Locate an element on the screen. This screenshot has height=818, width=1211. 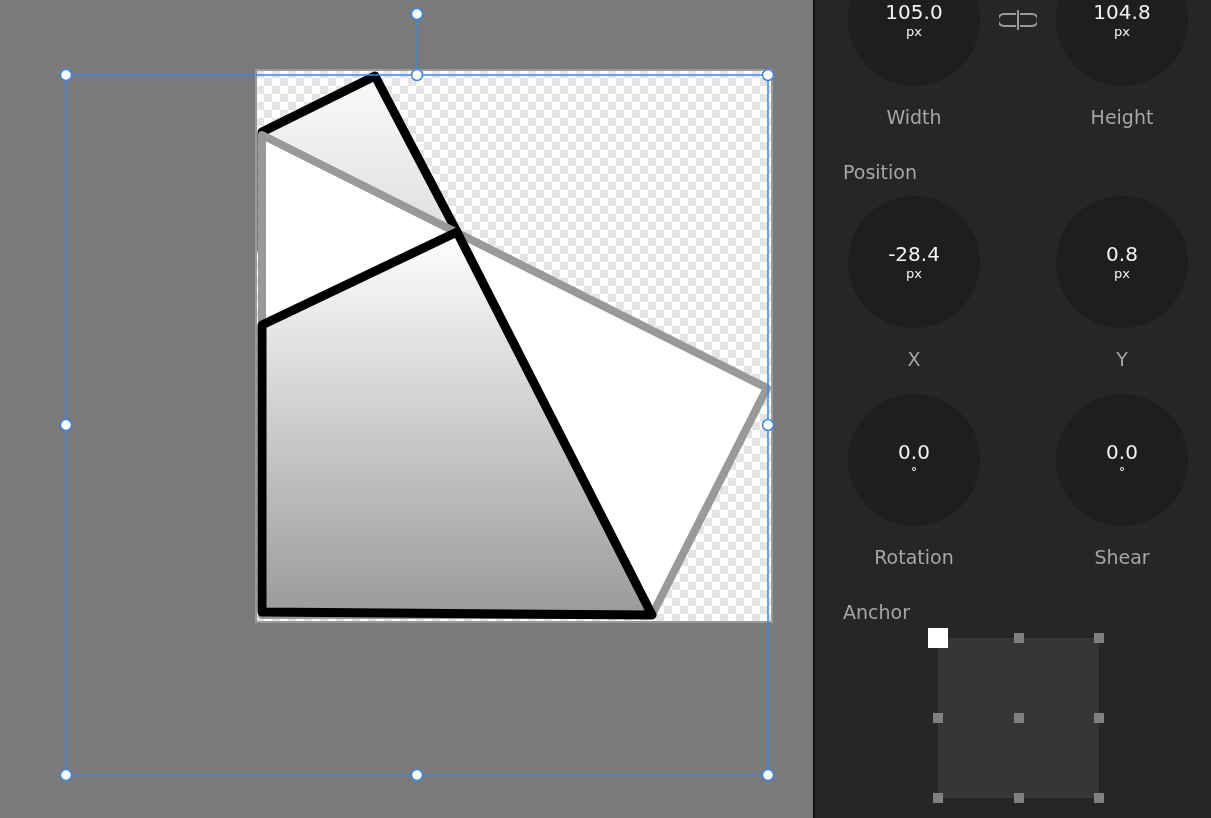
value-dial: 105.0 px is located at coordinates (914, 43).